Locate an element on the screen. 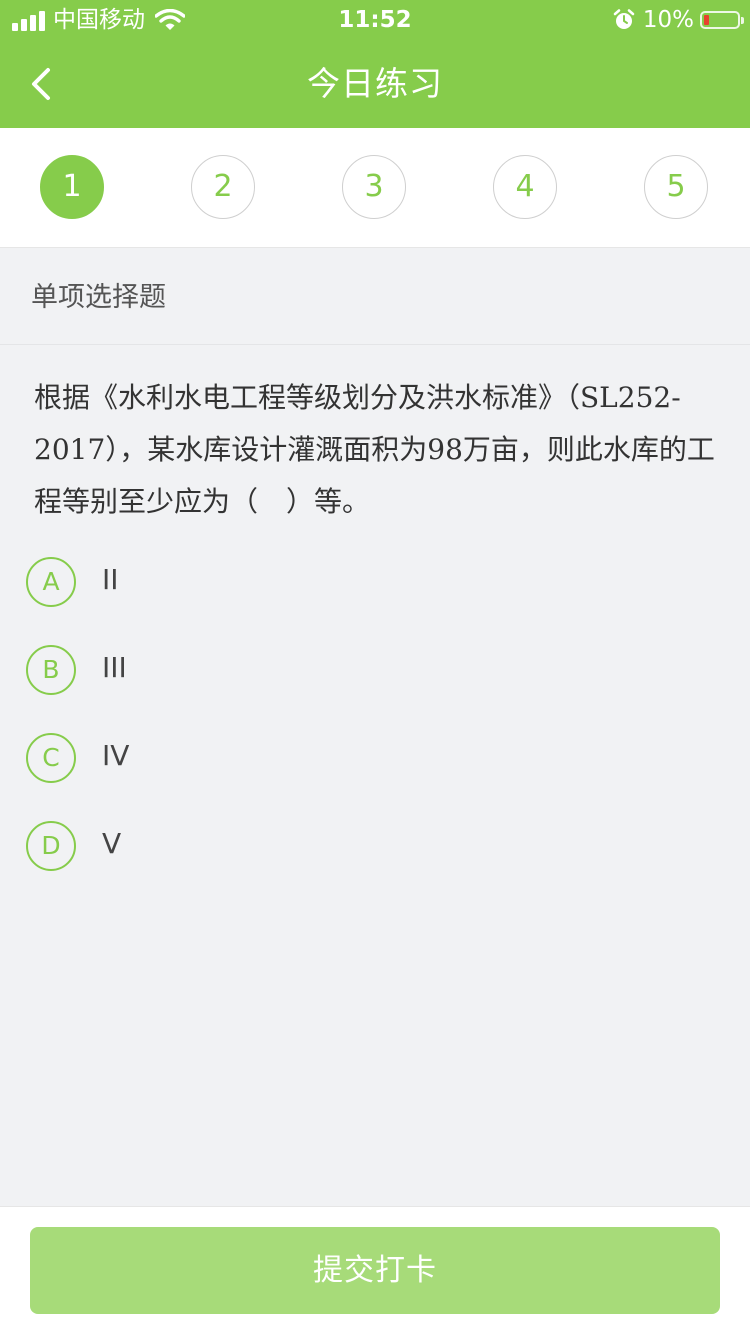 The width and height of the screenshot is (750, 1335). battery-percent: 10% is located at coordinates (668, 20).